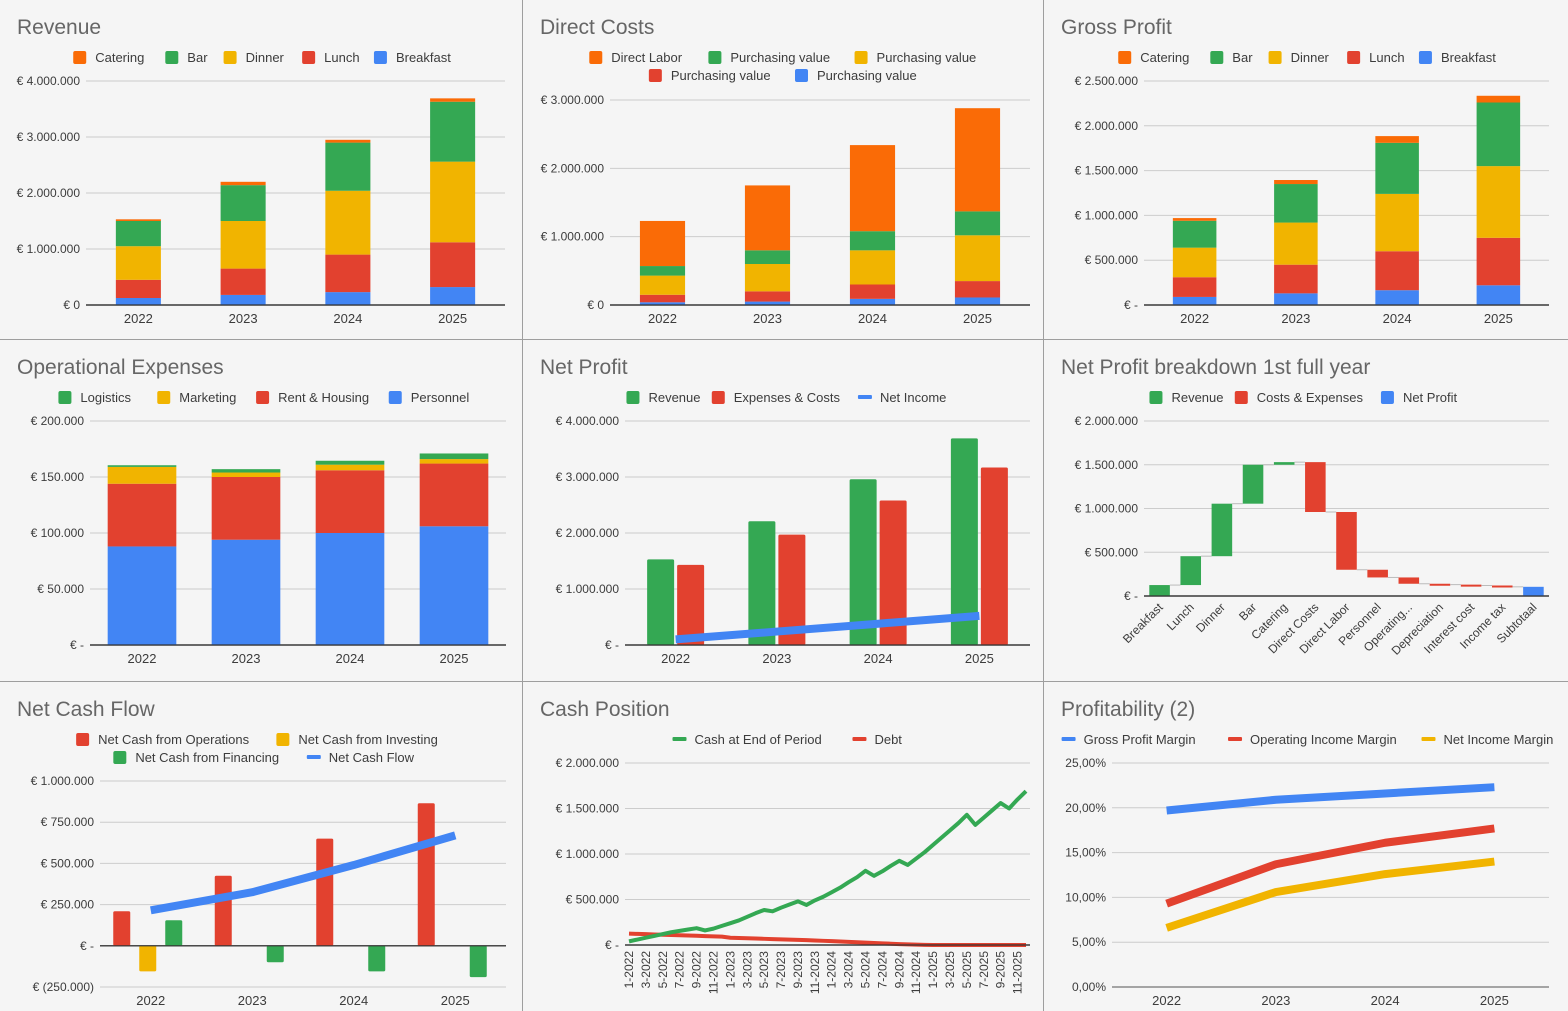  I want to click on legend-item: Revenue, so click(1186, 397).